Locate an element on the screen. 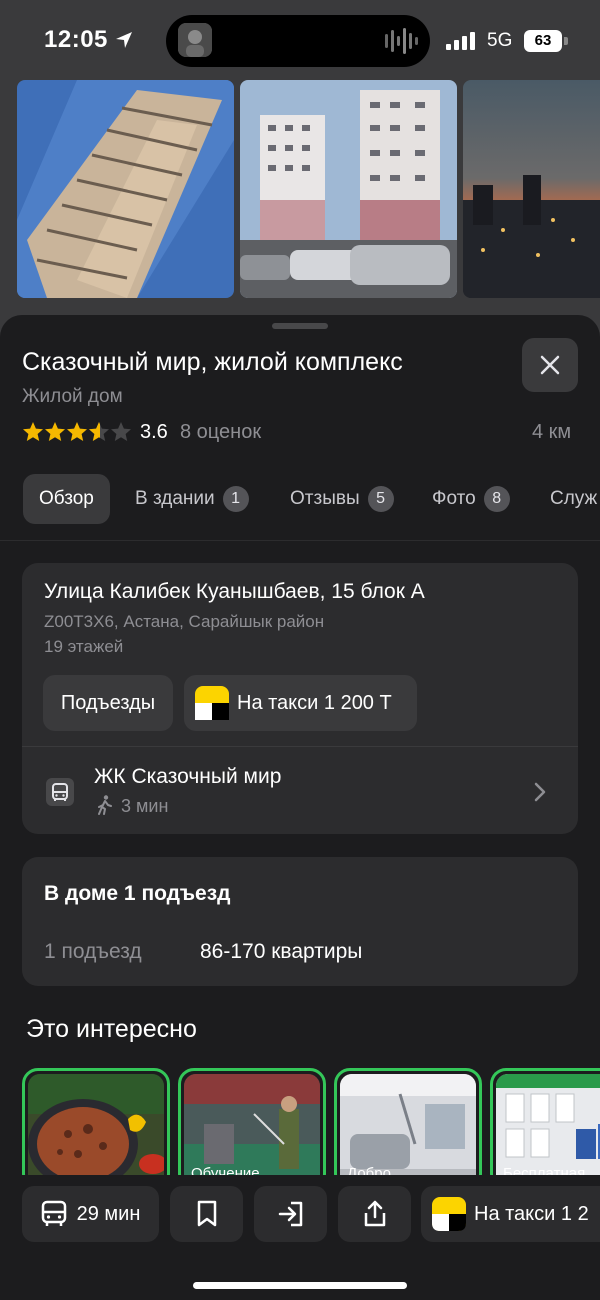 This screenshot has height=1300, width=600. address-details: Z00T3X6, Астана, Сарайшык район is located at coordinates (184, 621).